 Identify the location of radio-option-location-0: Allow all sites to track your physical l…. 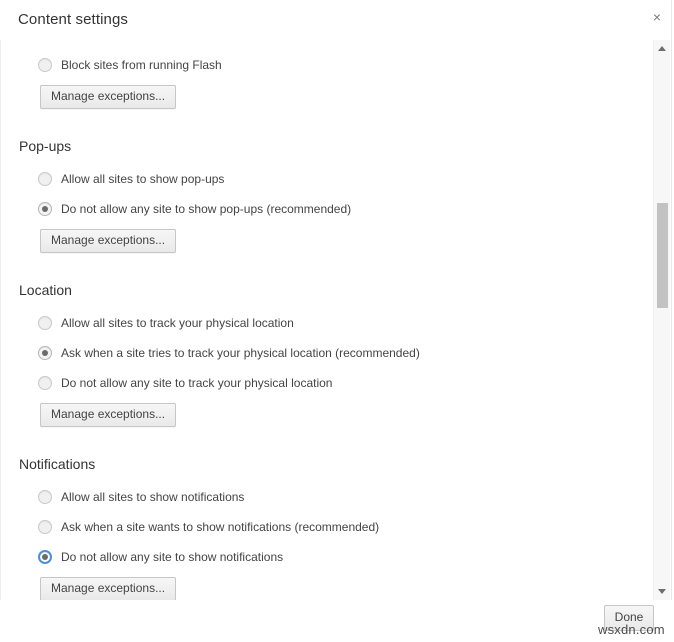
(324, 323).